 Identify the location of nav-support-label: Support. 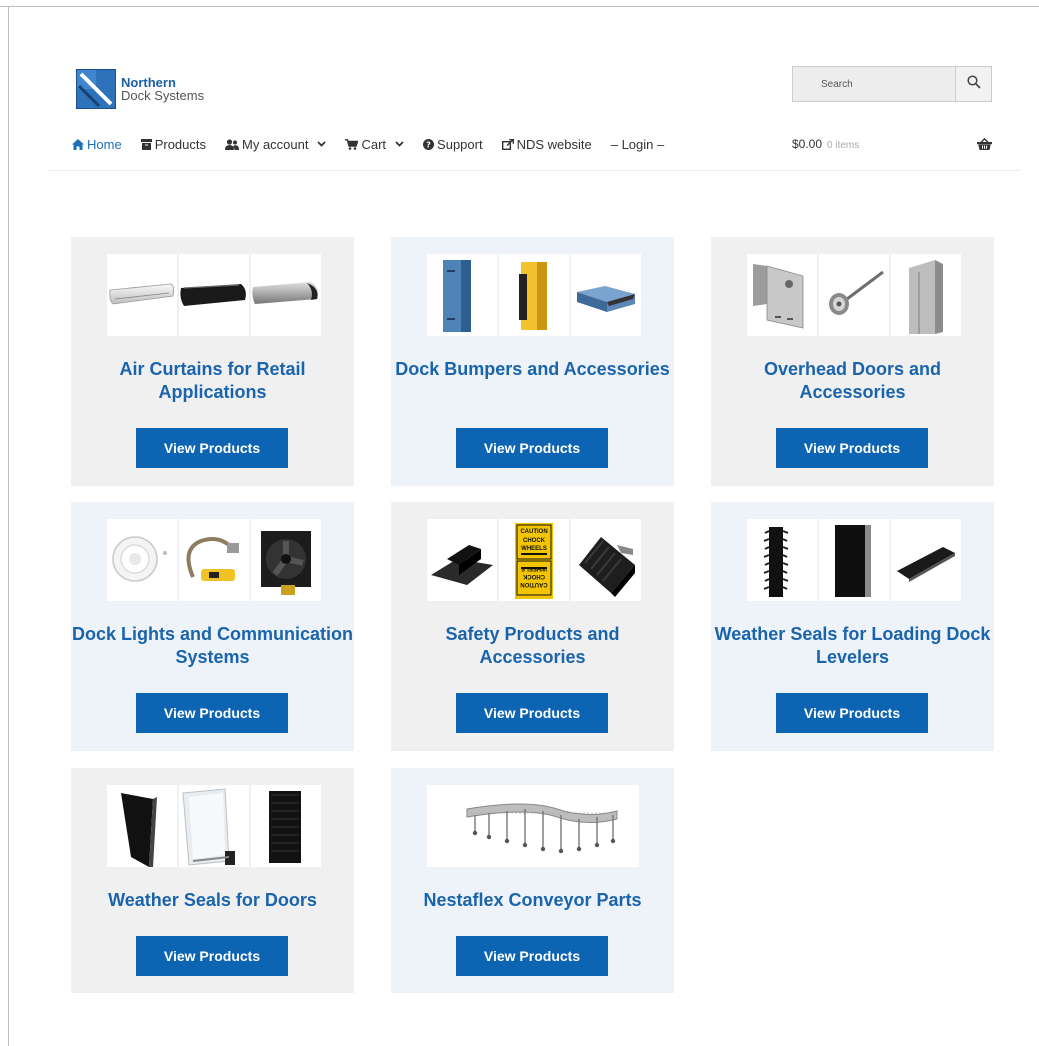
(460, 144).